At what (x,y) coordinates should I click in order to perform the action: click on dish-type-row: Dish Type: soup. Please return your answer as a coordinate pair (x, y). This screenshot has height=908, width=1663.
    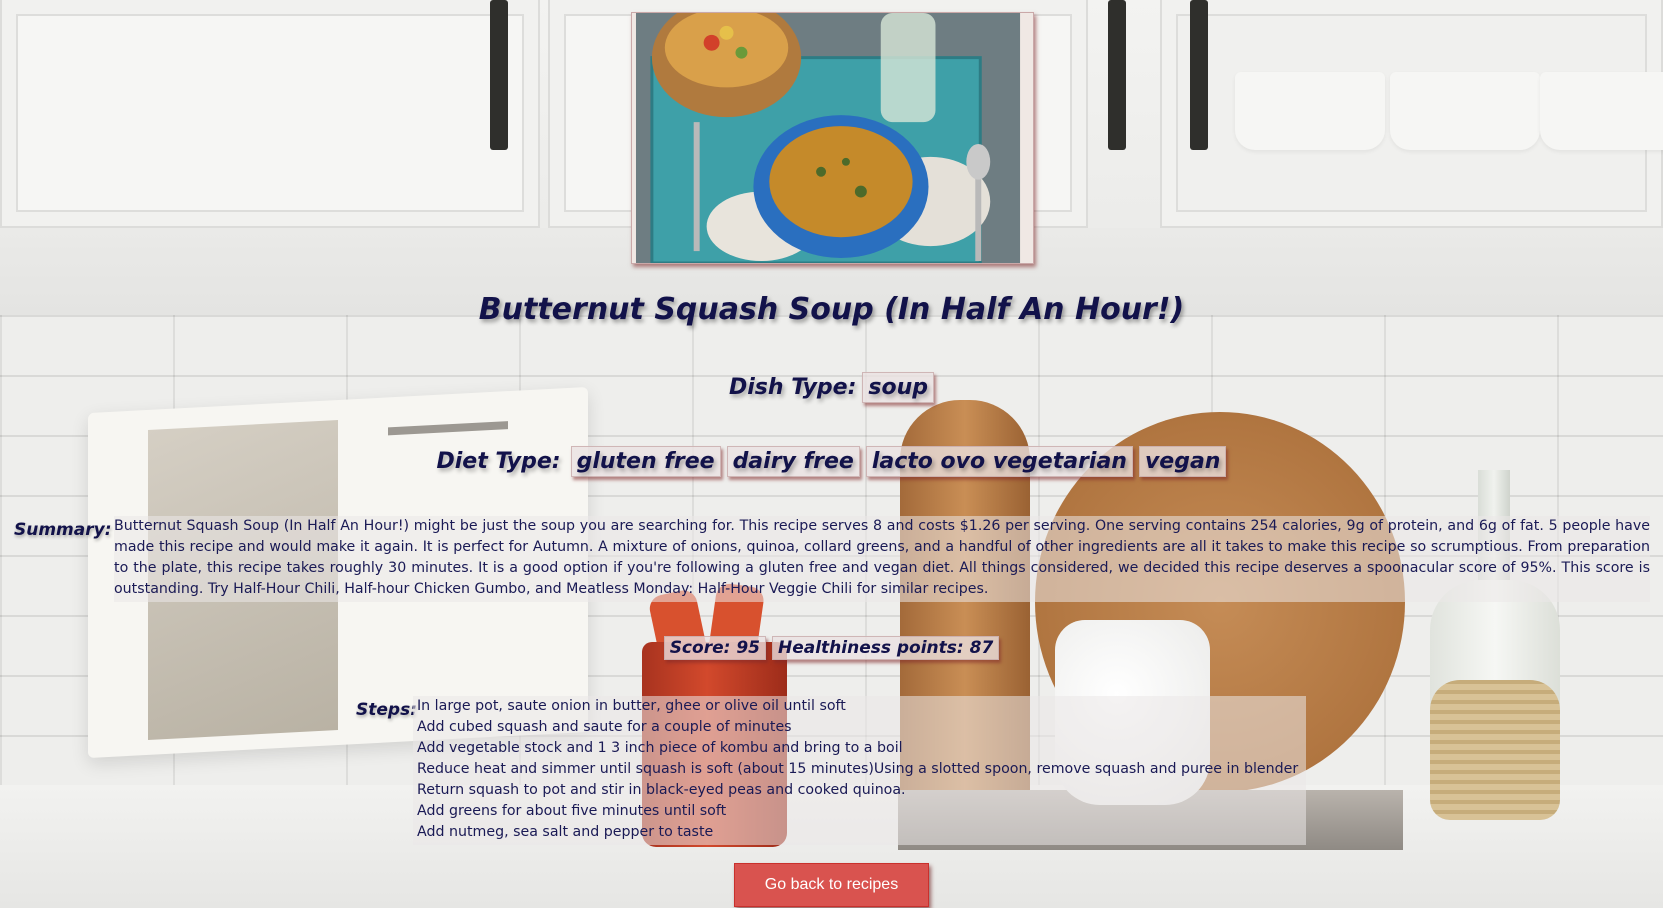
    Looking at the image, I should click on (831, 387).